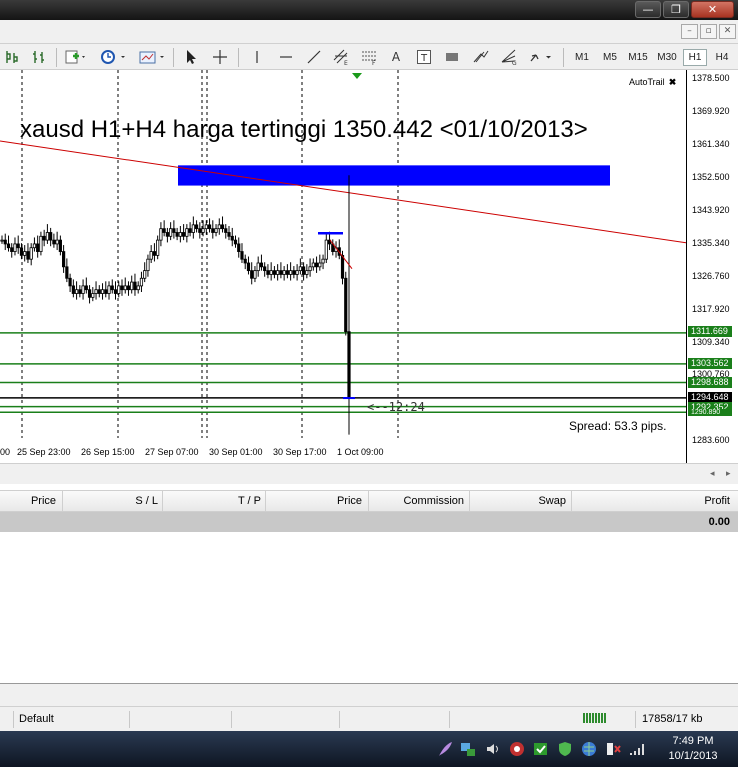 Image resolution: width=738 pixels, height=767 pixels. I want to click on arrows-icon, so click(541, 57).